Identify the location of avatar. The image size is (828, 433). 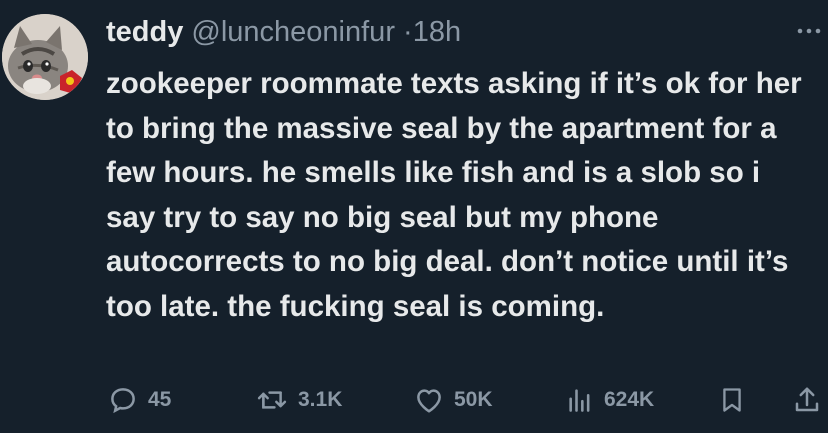
(45, 57).